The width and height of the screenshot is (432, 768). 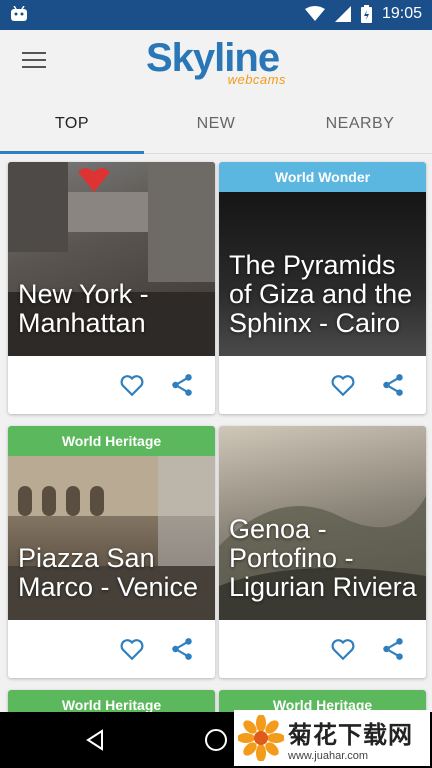 I want to click on watermark: 菊花下载网 www.juahar.com, so click(x=332, y=738).